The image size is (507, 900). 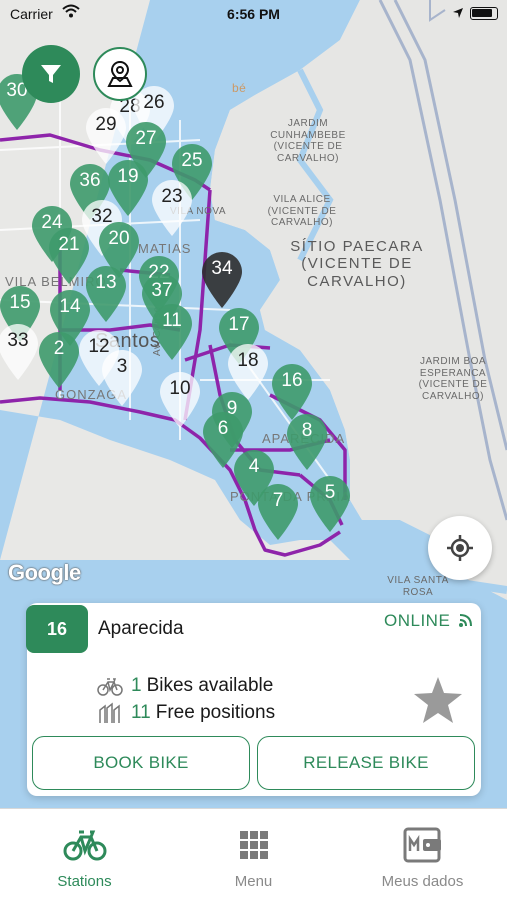 I want to click on station-pin: 3, so click(x=122, y=378).